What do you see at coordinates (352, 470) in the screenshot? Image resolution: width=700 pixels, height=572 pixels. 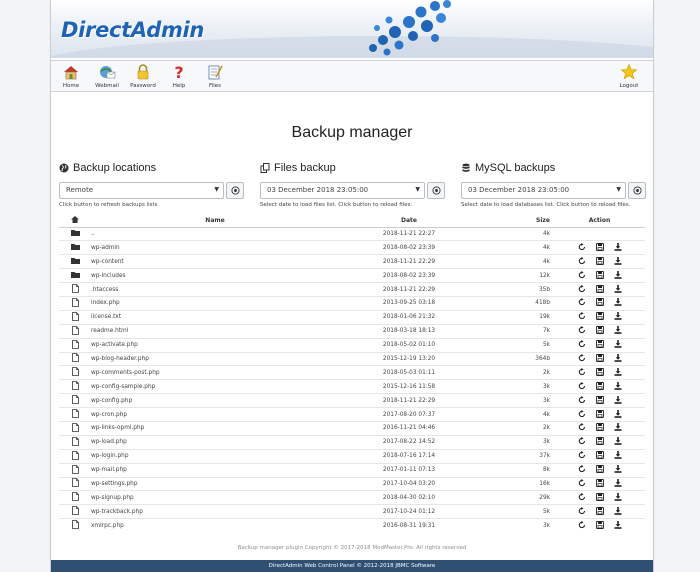 I see `table-row: wp-mail.php 2017-01-11 07:13 8k` at bounding box center [352, 470].